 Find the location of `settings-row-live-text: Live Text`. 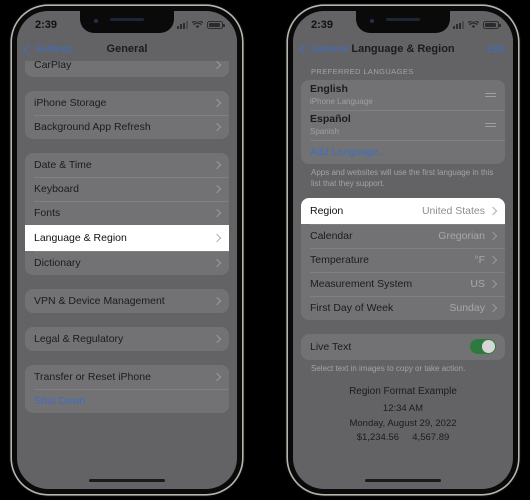

settings-row-live-text: Live Text is located at coordinates (403, 347).